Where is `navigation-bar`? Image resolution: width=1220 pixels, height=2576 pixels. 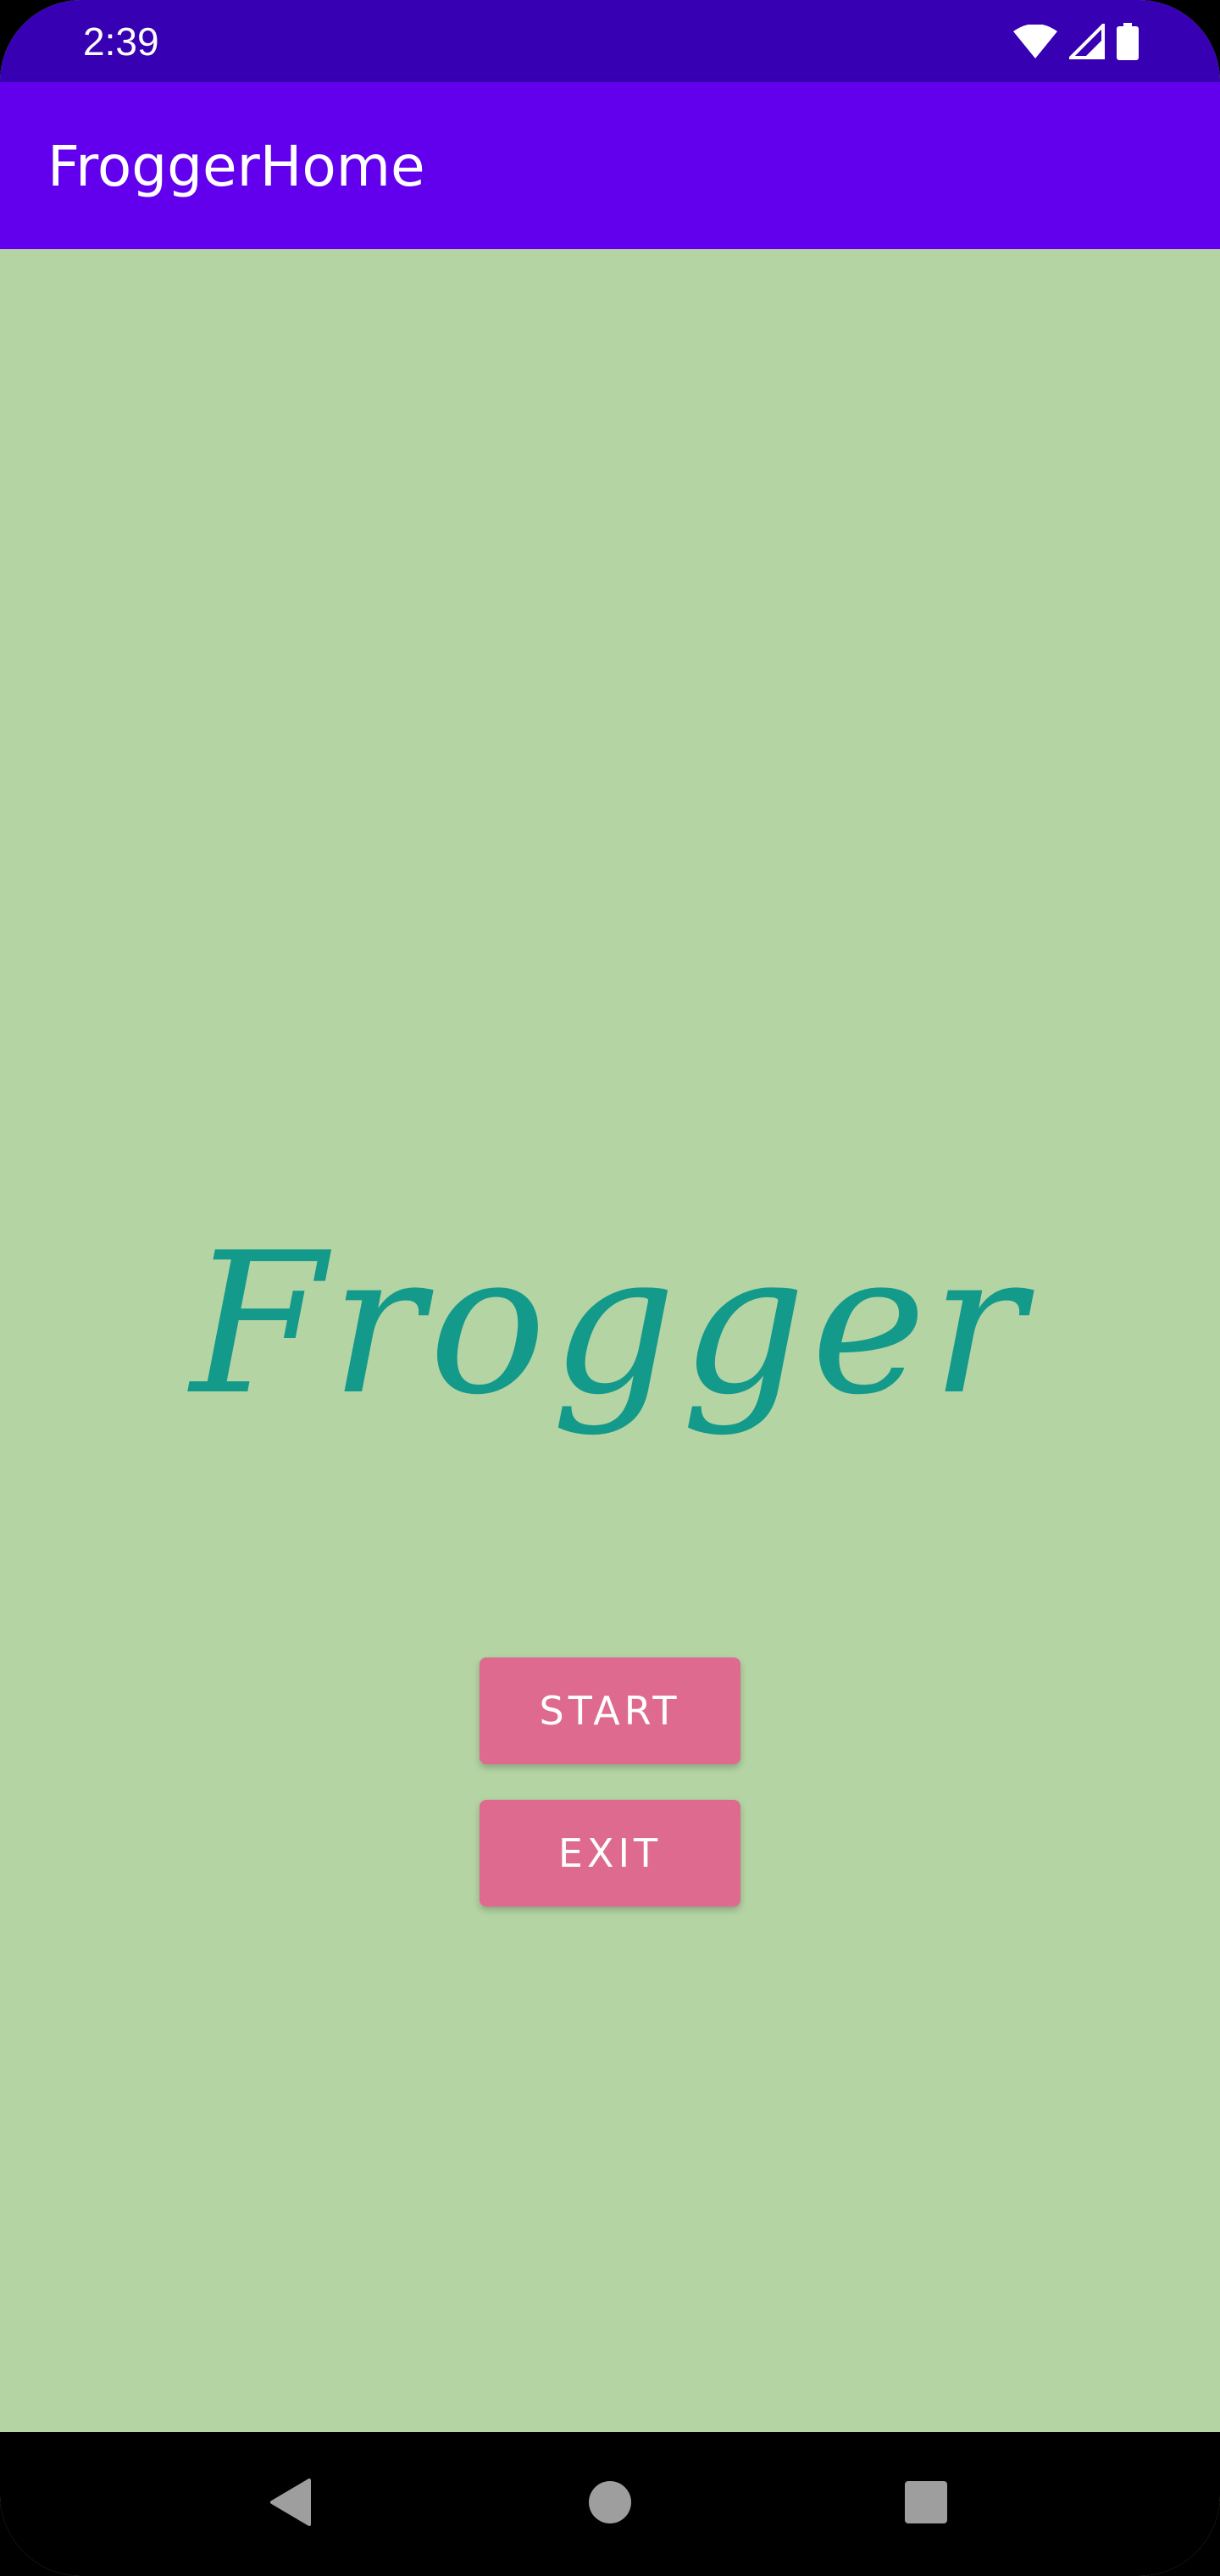 navigation-bar is located at coordinates (610, 2504).